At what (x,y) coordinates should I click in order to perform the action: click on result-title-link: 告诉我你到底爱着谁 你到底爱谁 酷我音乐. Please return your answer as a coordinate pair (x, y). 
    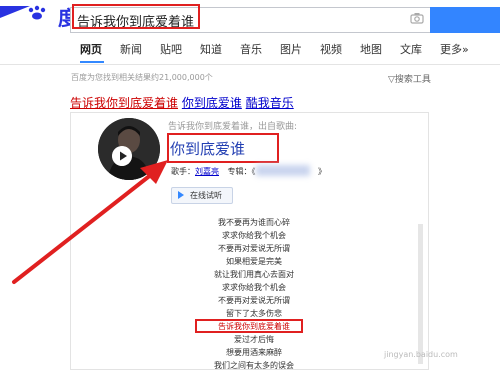
    Looking at the image, I should click on (182, 102).